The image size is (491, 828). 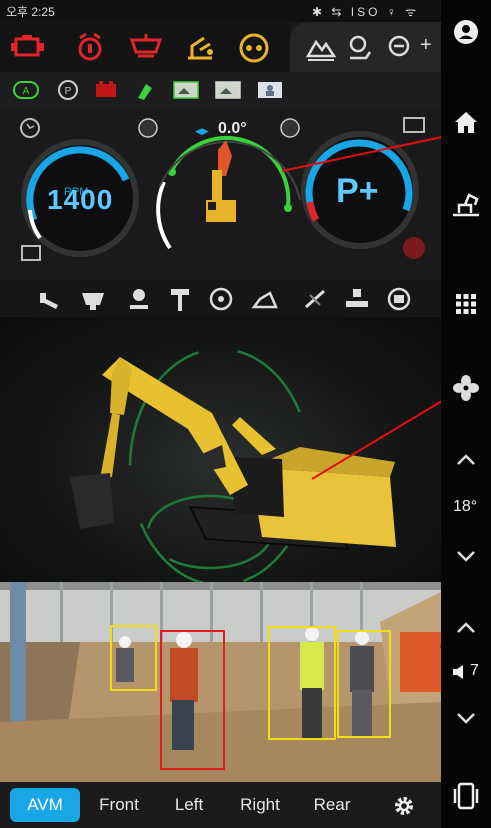 What do you see at coordinates (146, 46) in the screenshot?
I see `oil-warning-icon` at bounding box center [146, 46].